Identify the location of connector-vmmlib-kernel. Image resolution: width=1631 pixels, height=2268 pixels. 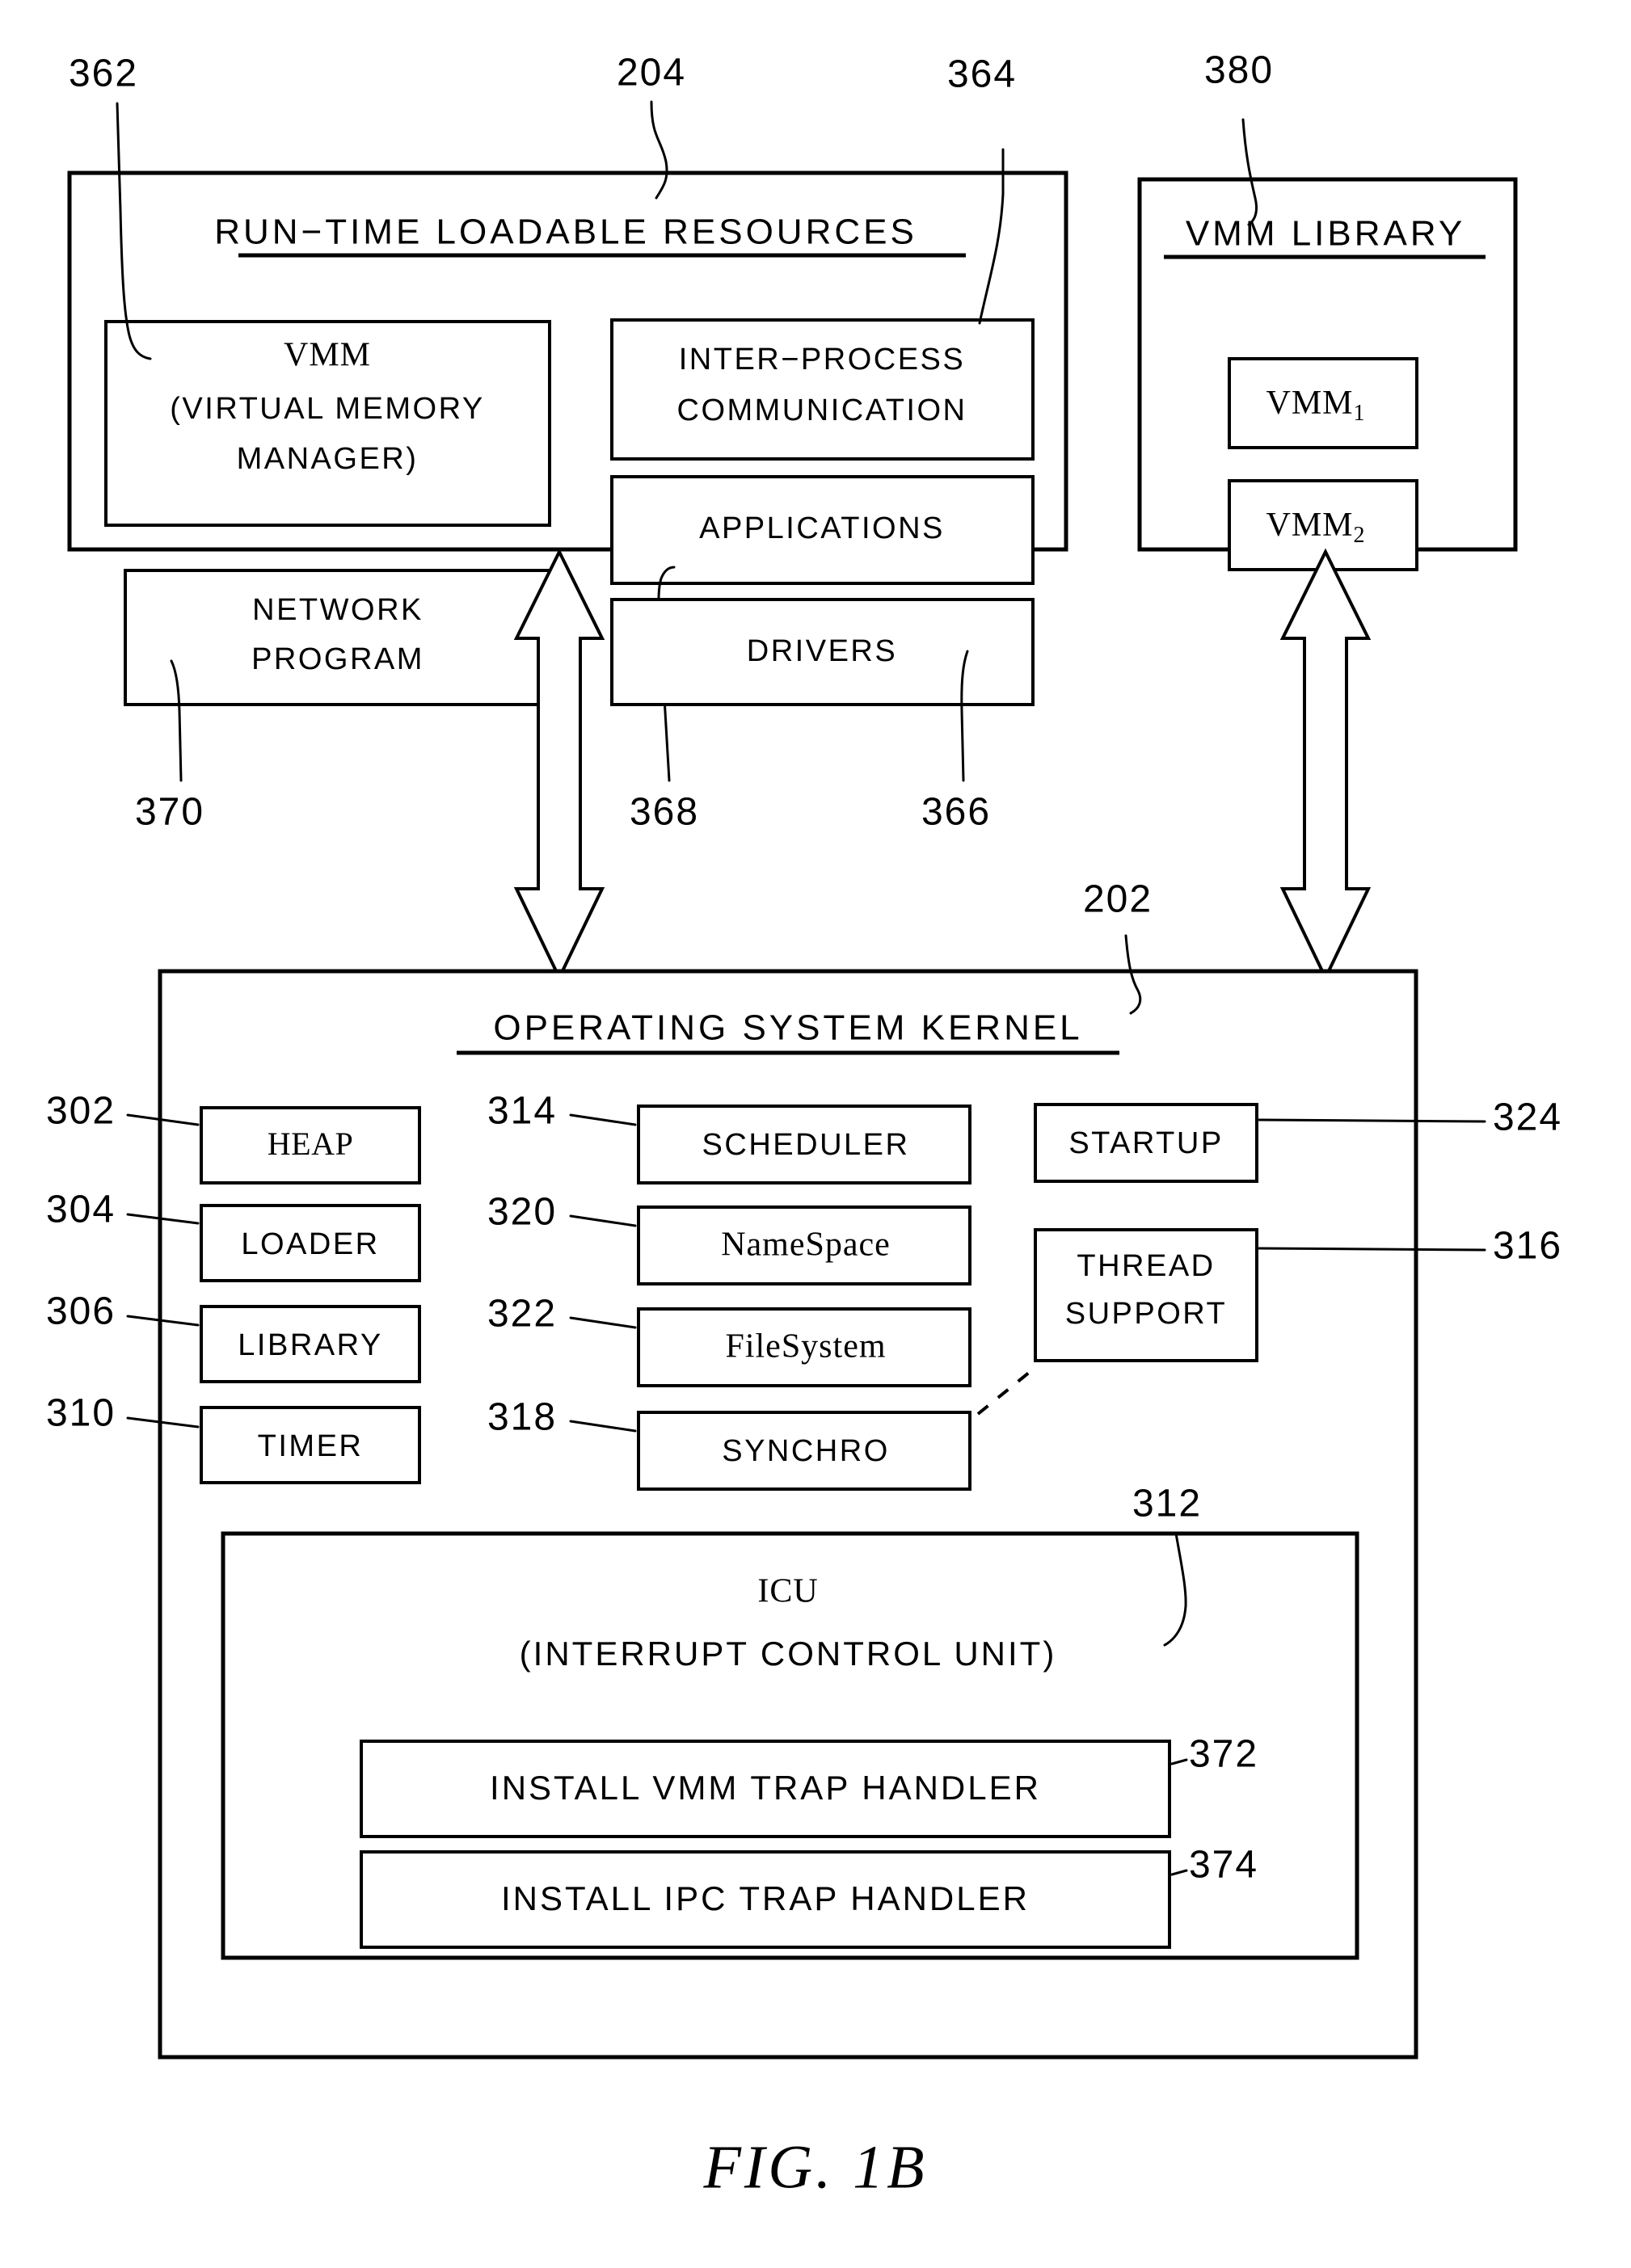
(1326, 765).